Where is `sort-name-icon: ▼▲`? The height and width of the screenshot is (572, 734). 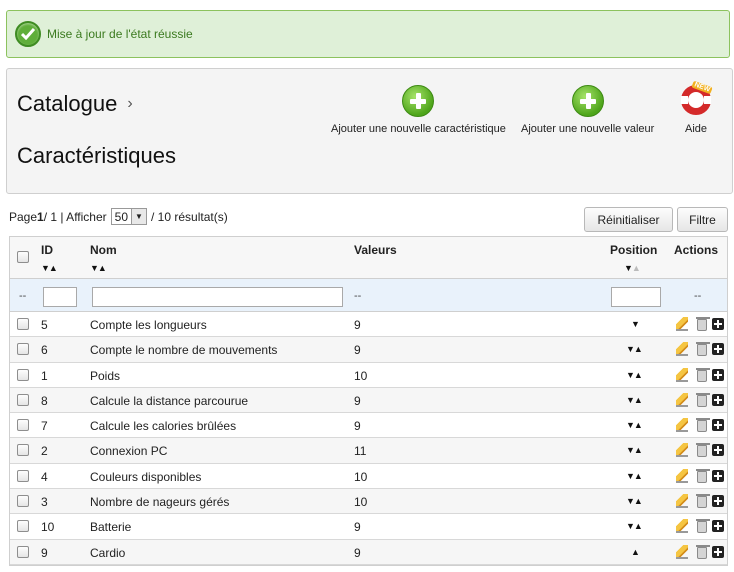 sort-name-icon: ▼▲ is located at coordinates (98, 268).